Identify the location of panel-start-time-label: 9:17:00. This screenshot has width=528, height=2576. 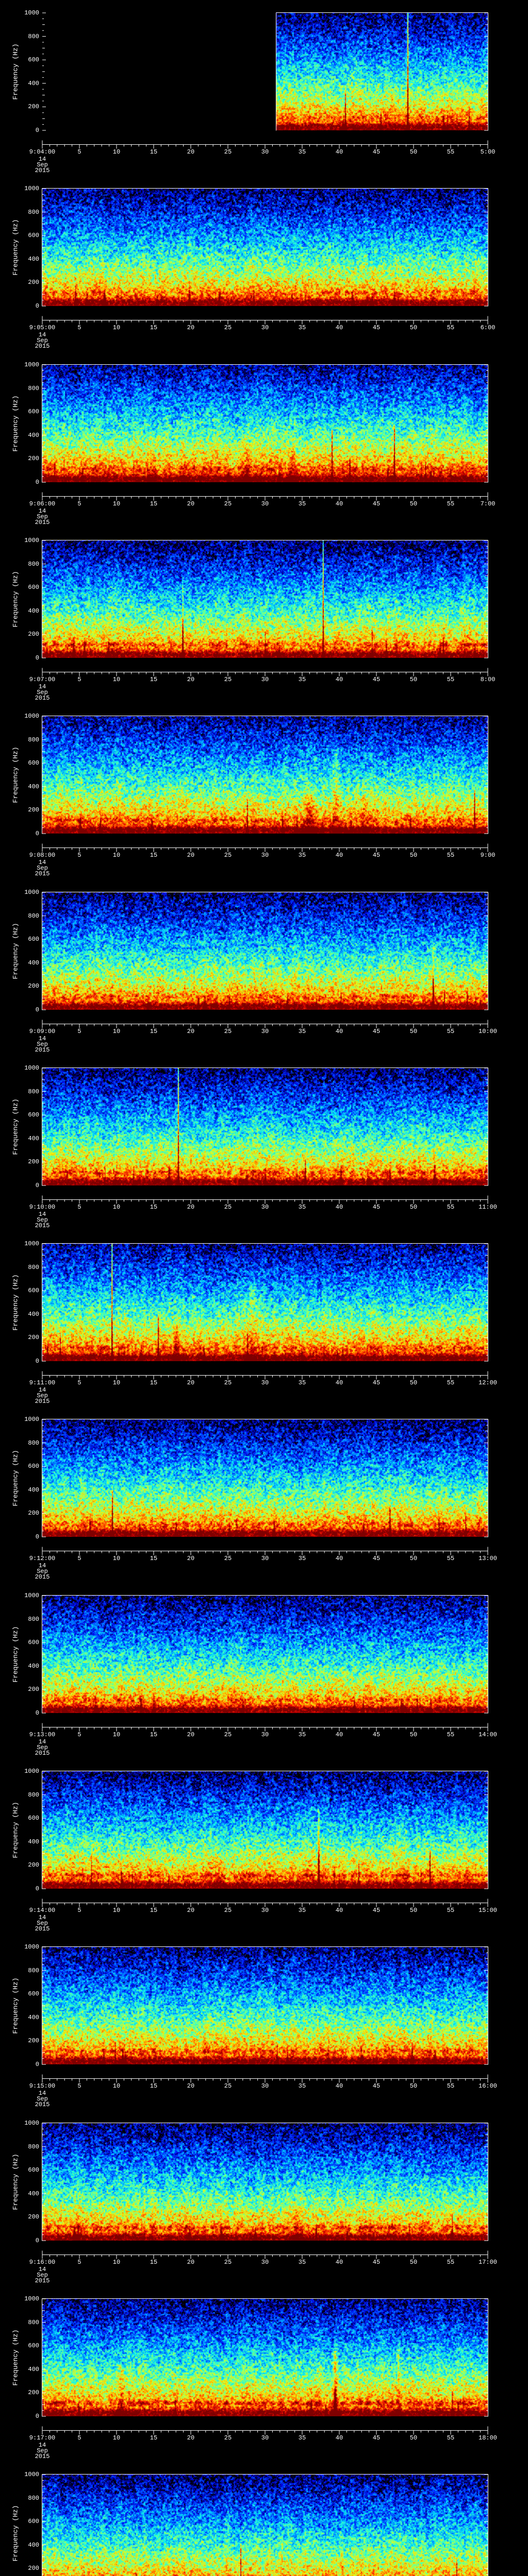
(42, 2438).